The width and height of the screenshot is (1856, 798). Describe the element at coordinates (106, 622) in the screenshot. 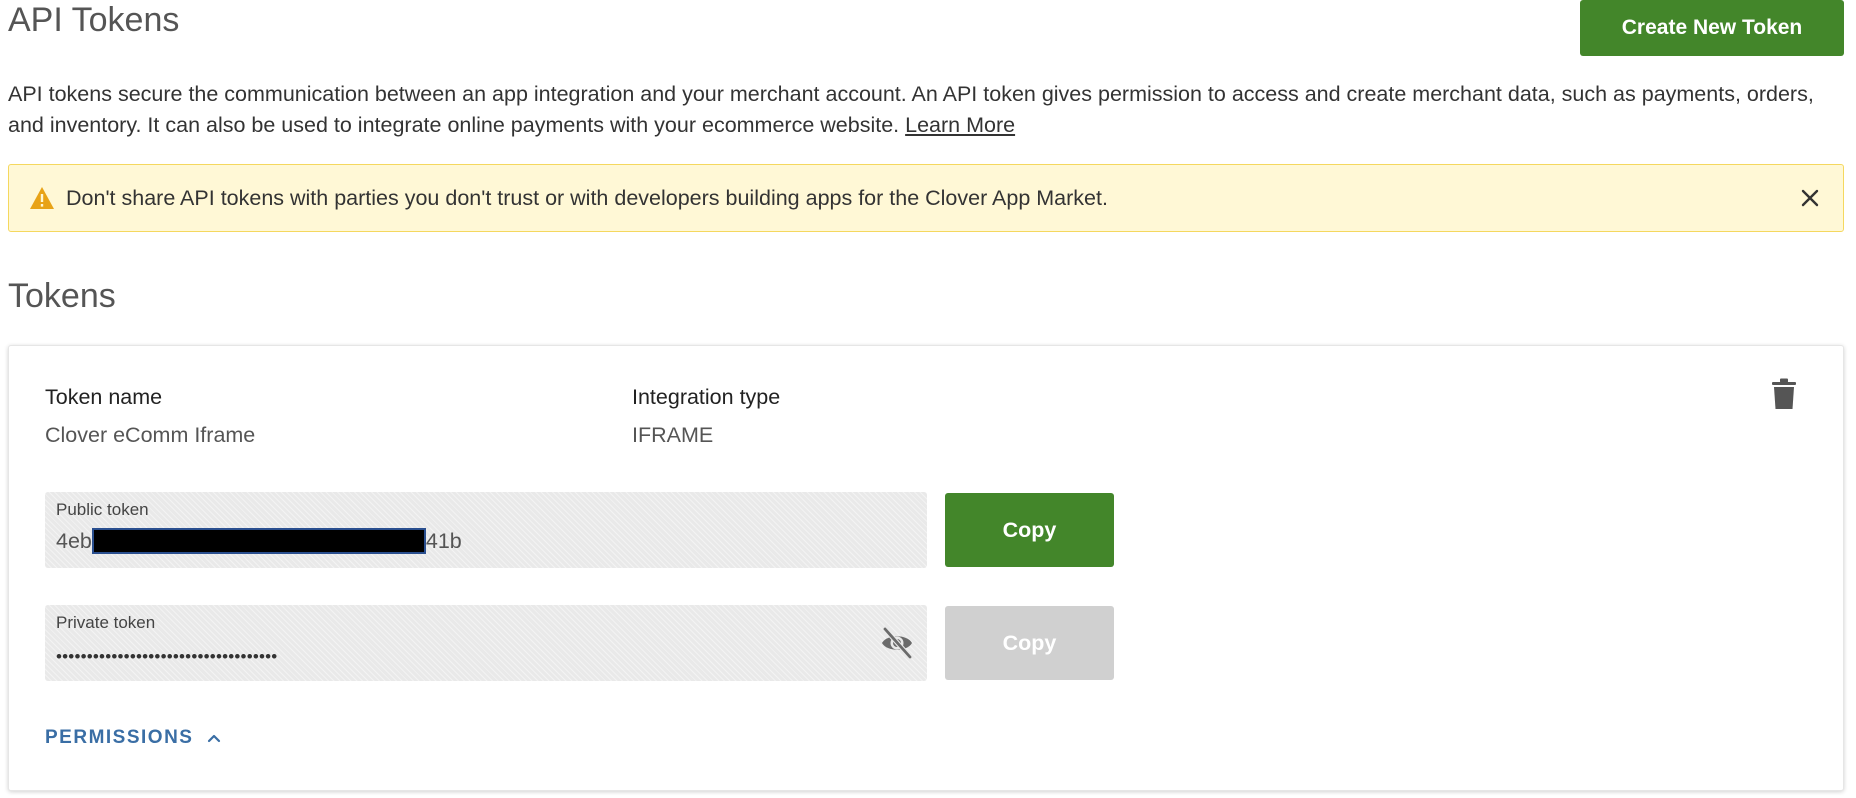

I see `private-token-label: Private token` at that location.